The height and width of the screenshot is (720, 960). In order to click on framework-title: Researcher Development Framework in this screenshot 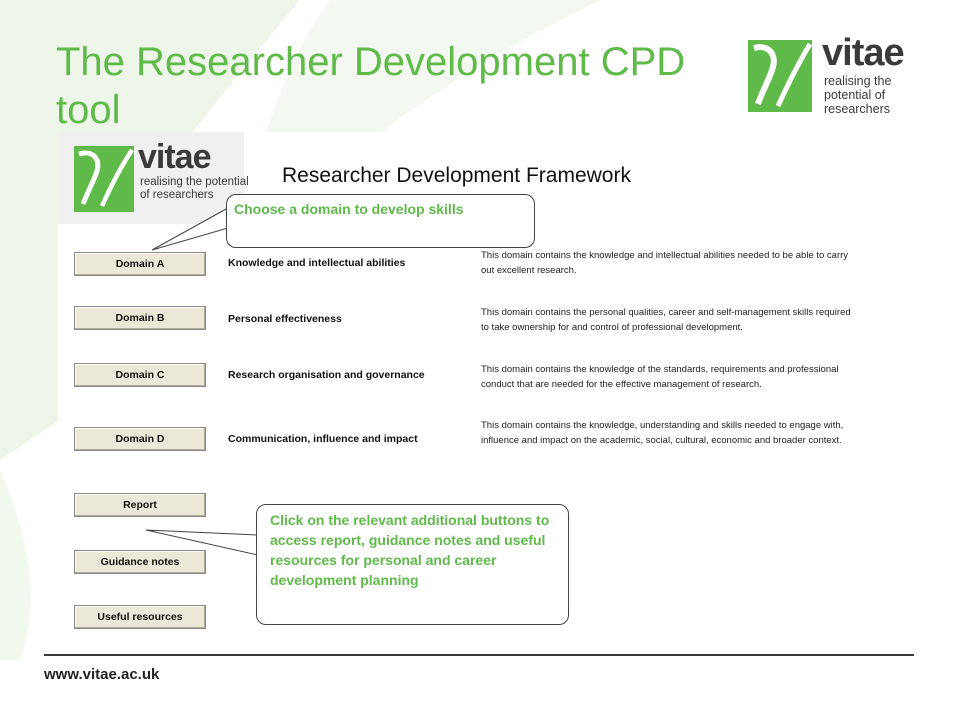, I will do `click(456, 175)`.